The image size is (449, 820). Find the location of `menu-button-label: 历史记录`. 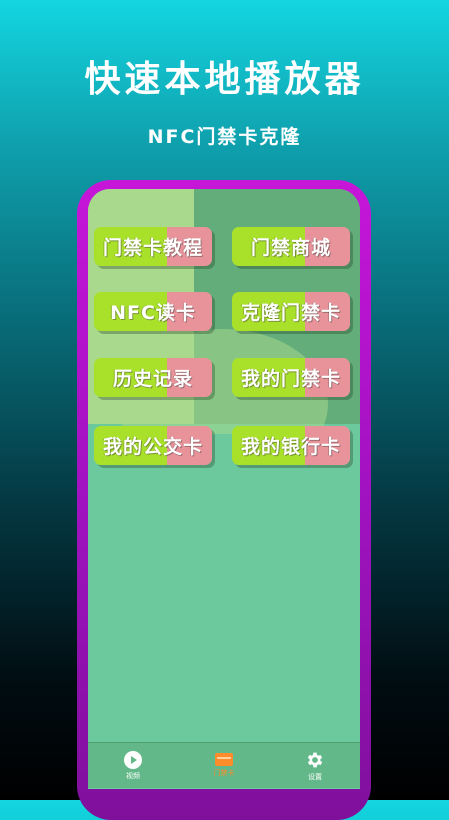

menu-button-label: 历史记录 is located at coordinates (152, 379).